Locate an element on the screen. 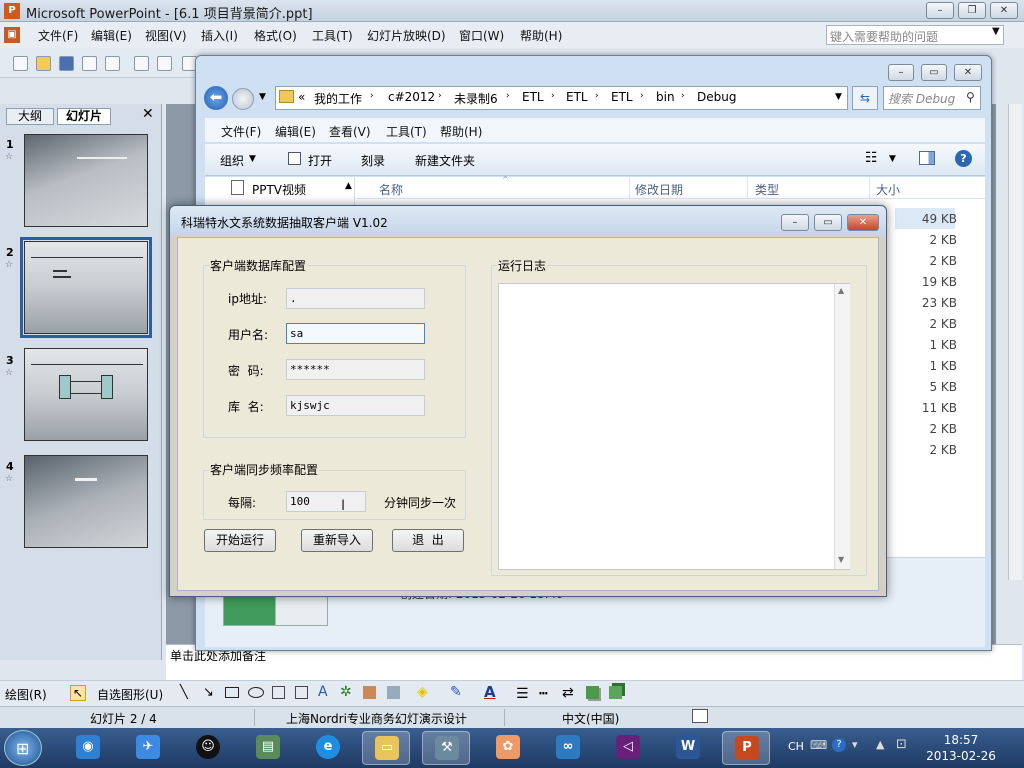 The width and height of the screenshot is (1024, 768). 3d-style-icon is located at coordinates (615, 692).